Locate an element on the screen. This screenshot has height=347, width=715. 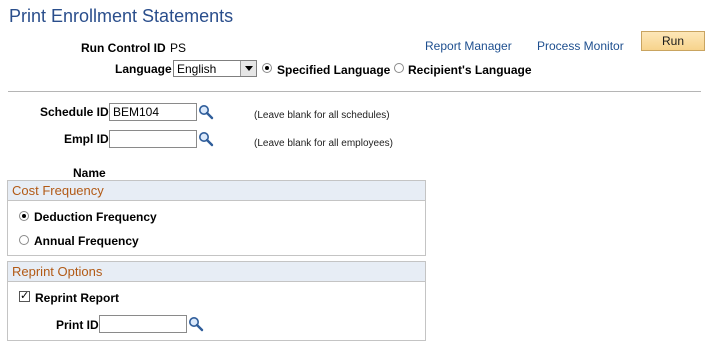
schedule-id-label: Schedule ID is located at coordinates (74, 112).